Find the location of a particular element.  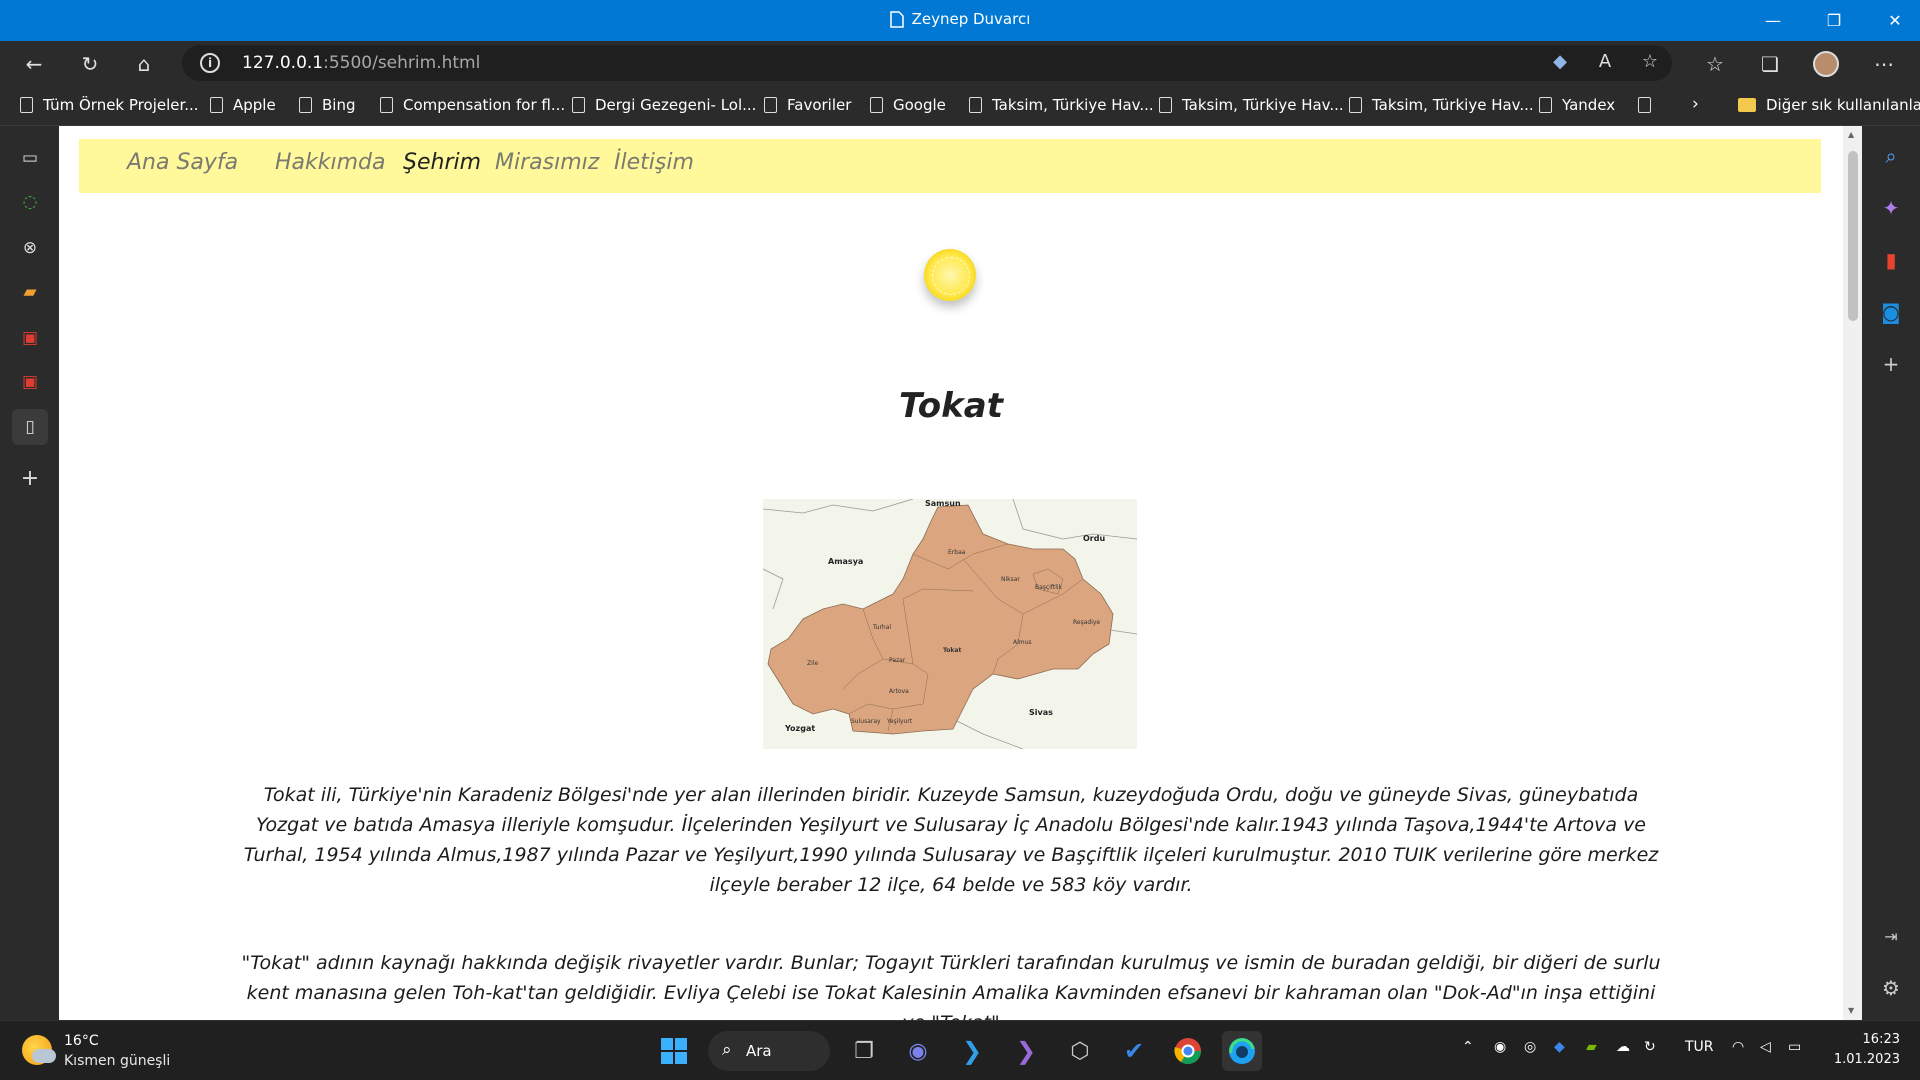

address-url: 127.0.0.1:5500/sehrim.html is located at coordinates (361, 63).